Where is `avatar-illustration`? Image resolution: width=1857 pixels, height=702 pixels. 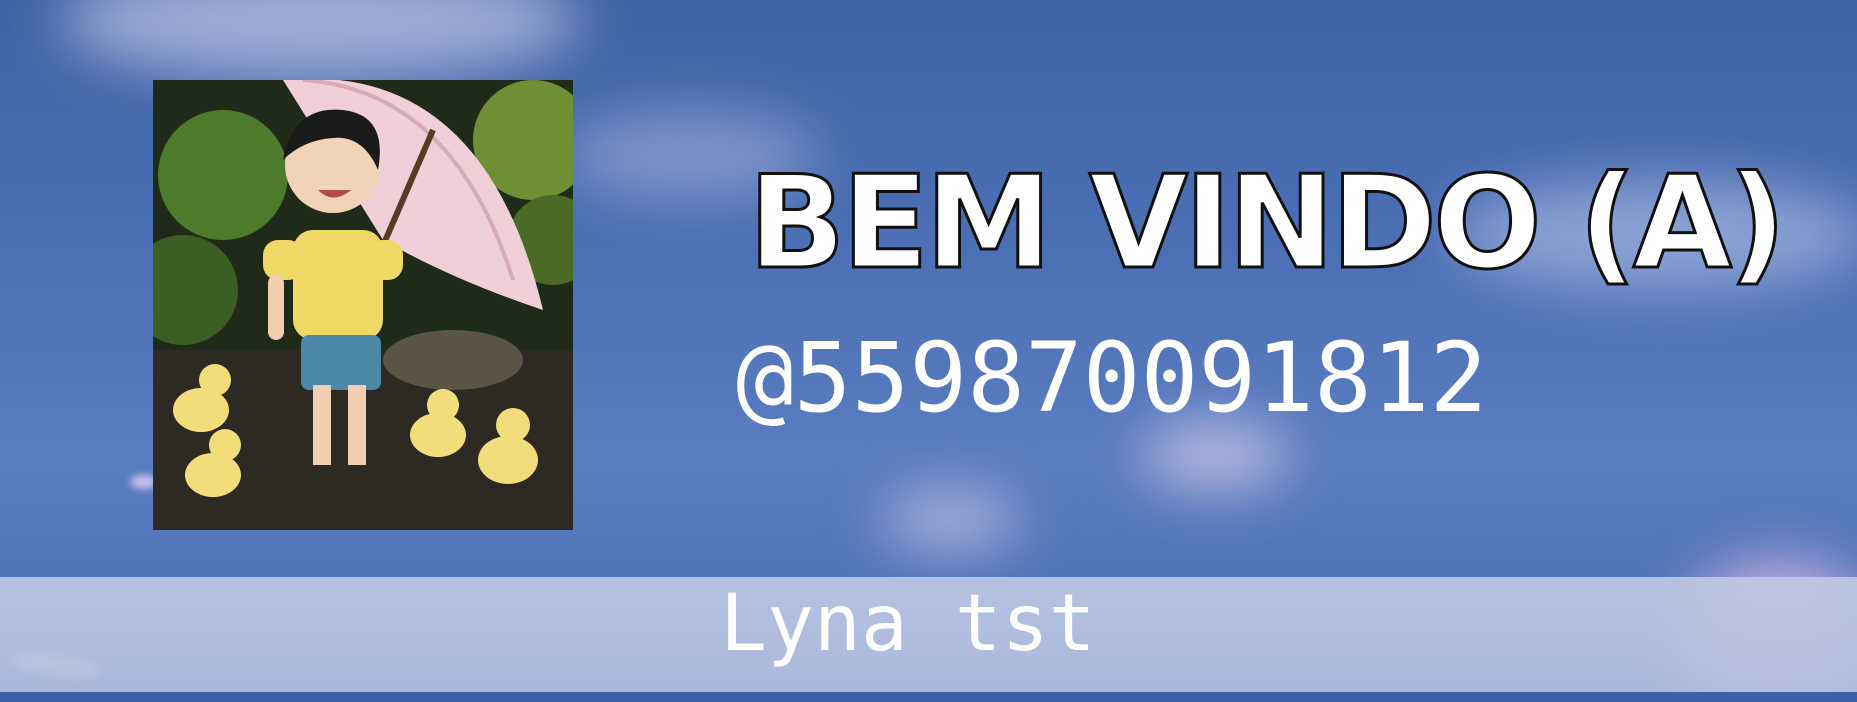
avatar-illustration is located at coordinates (363, 305).